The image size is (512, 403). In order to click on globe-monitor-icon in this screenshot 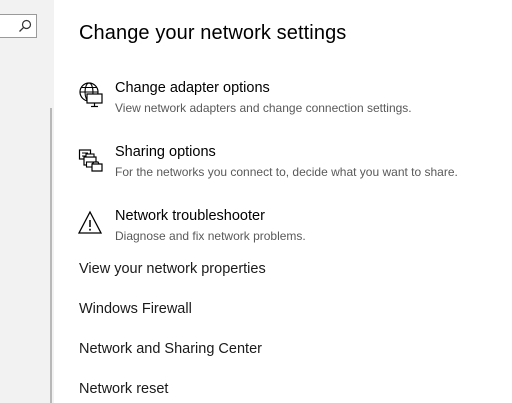, I will do `click(91, 95)`.